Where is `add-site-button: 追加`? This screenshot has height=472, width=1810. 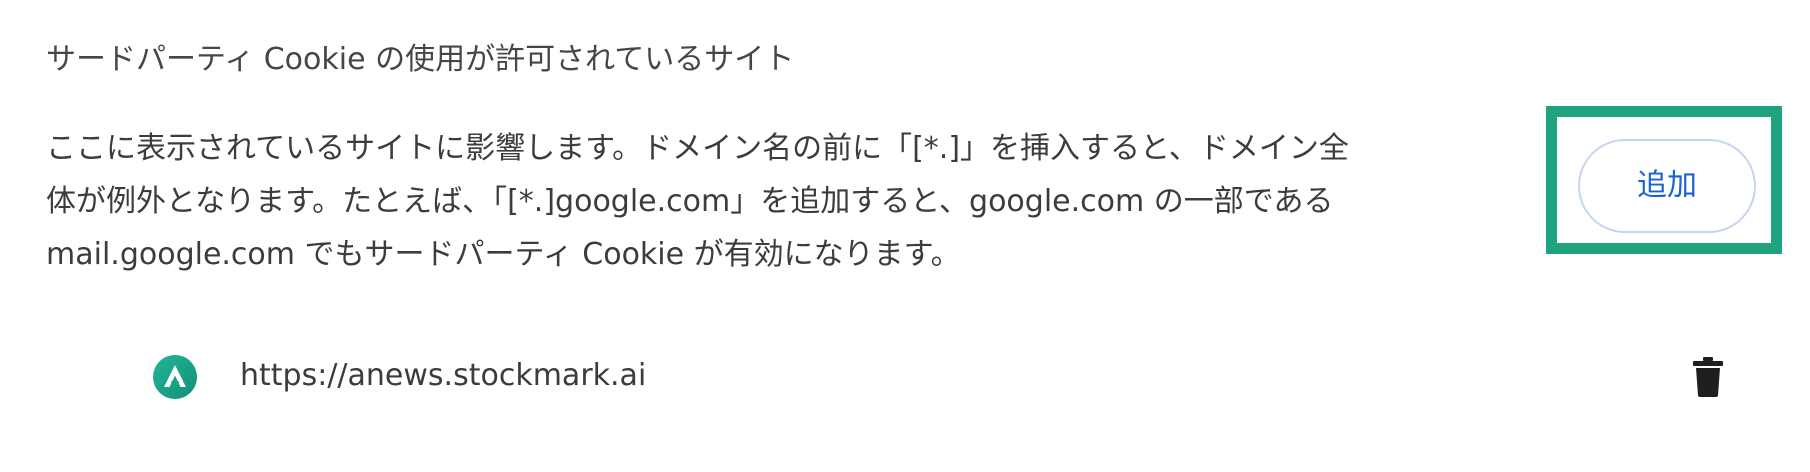 add-site-button: 追加 is located at coordinates (1667, 186).